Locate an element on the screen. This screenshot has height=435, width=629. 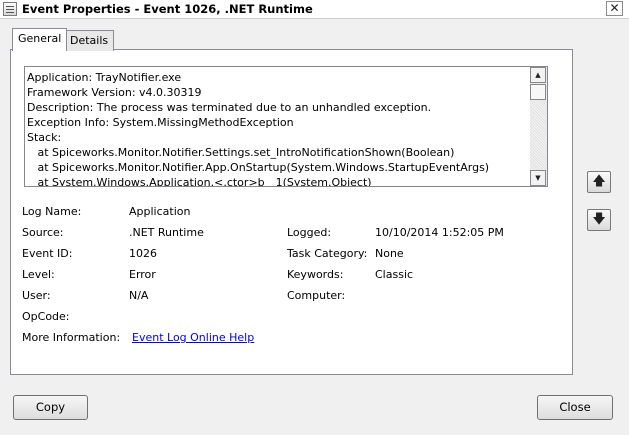
event-id-label: Event ID: is located at coordinates (47, 253).